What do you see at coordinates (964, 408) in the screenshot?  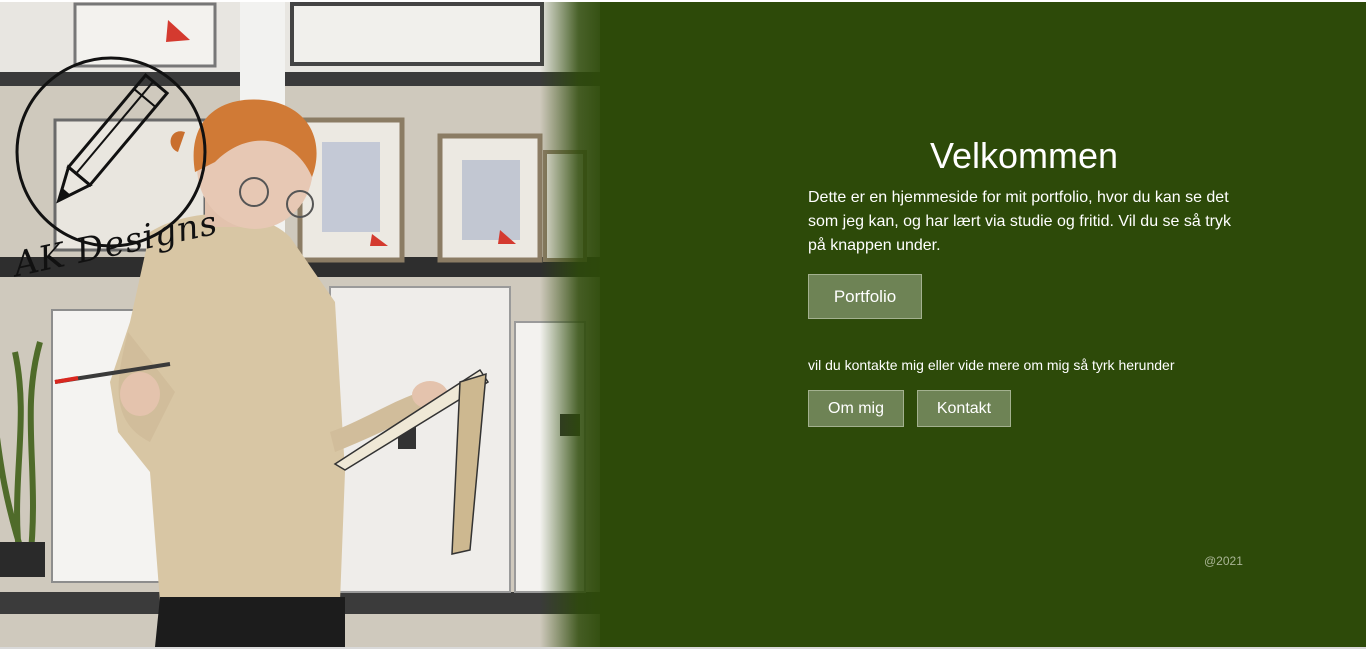 I see `contact-button: Kontakt` at bounding box center [964, 408].